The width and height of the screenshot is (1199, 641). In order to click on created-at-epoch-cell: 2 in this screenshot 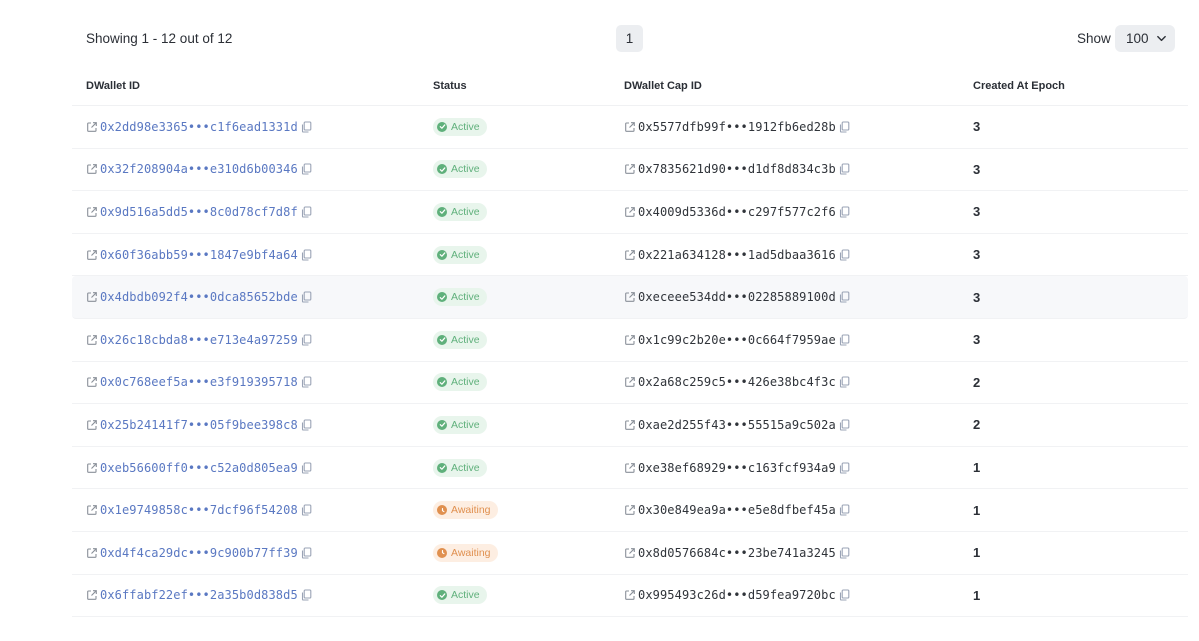, I will do `click(977, 425)`.